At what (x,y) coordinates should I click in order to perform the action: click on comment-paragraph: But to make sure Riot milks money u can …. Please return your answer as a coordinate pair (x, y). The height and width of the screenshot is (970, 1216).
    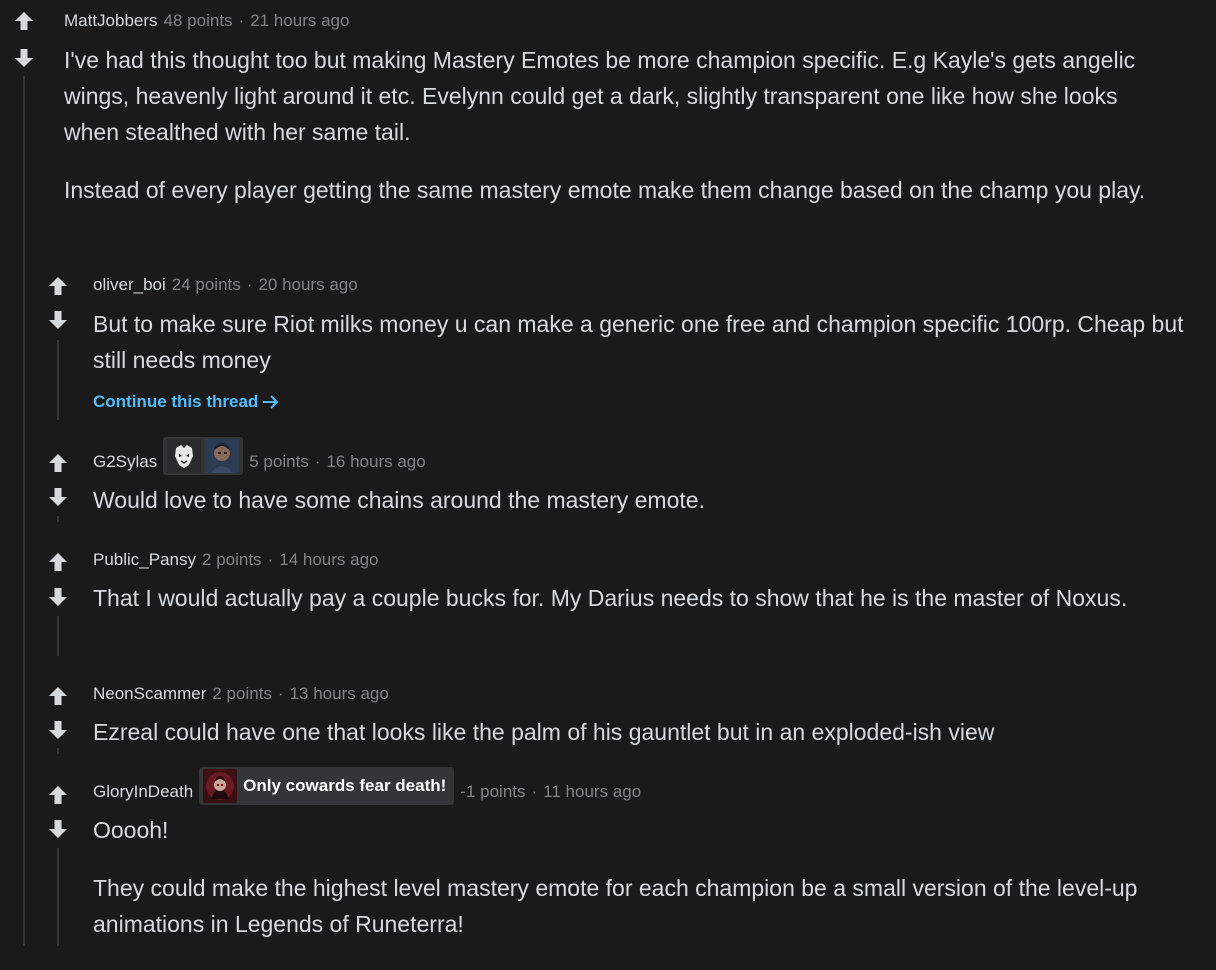
    Looking at the image, I should click on (638, 342).